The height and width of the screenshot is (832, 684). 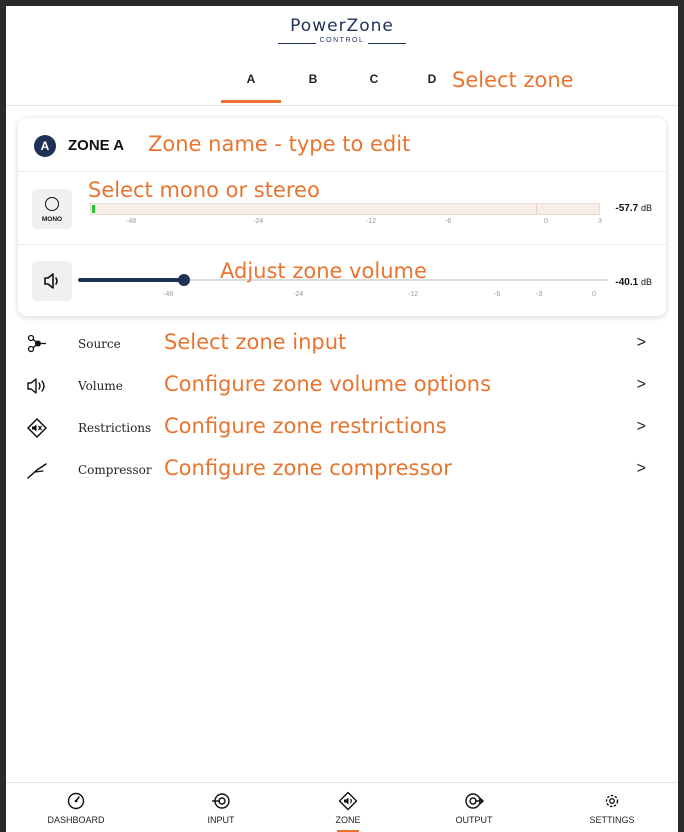 What do you see at coordinates (298, 294) in the screenshot?
I see `volume-scale-label: -24` at bounding box center [298, 294].